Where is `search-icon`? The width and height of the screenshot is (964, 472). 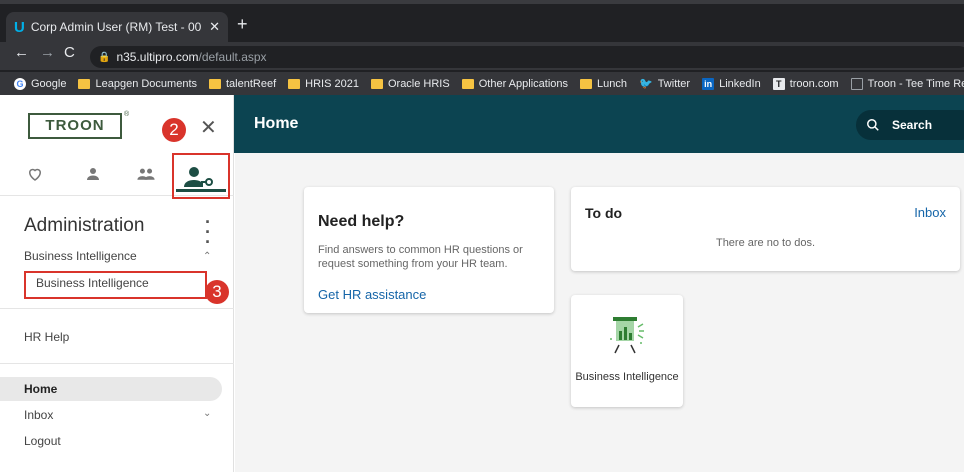
search-icon is located at coordinates (873, 125).